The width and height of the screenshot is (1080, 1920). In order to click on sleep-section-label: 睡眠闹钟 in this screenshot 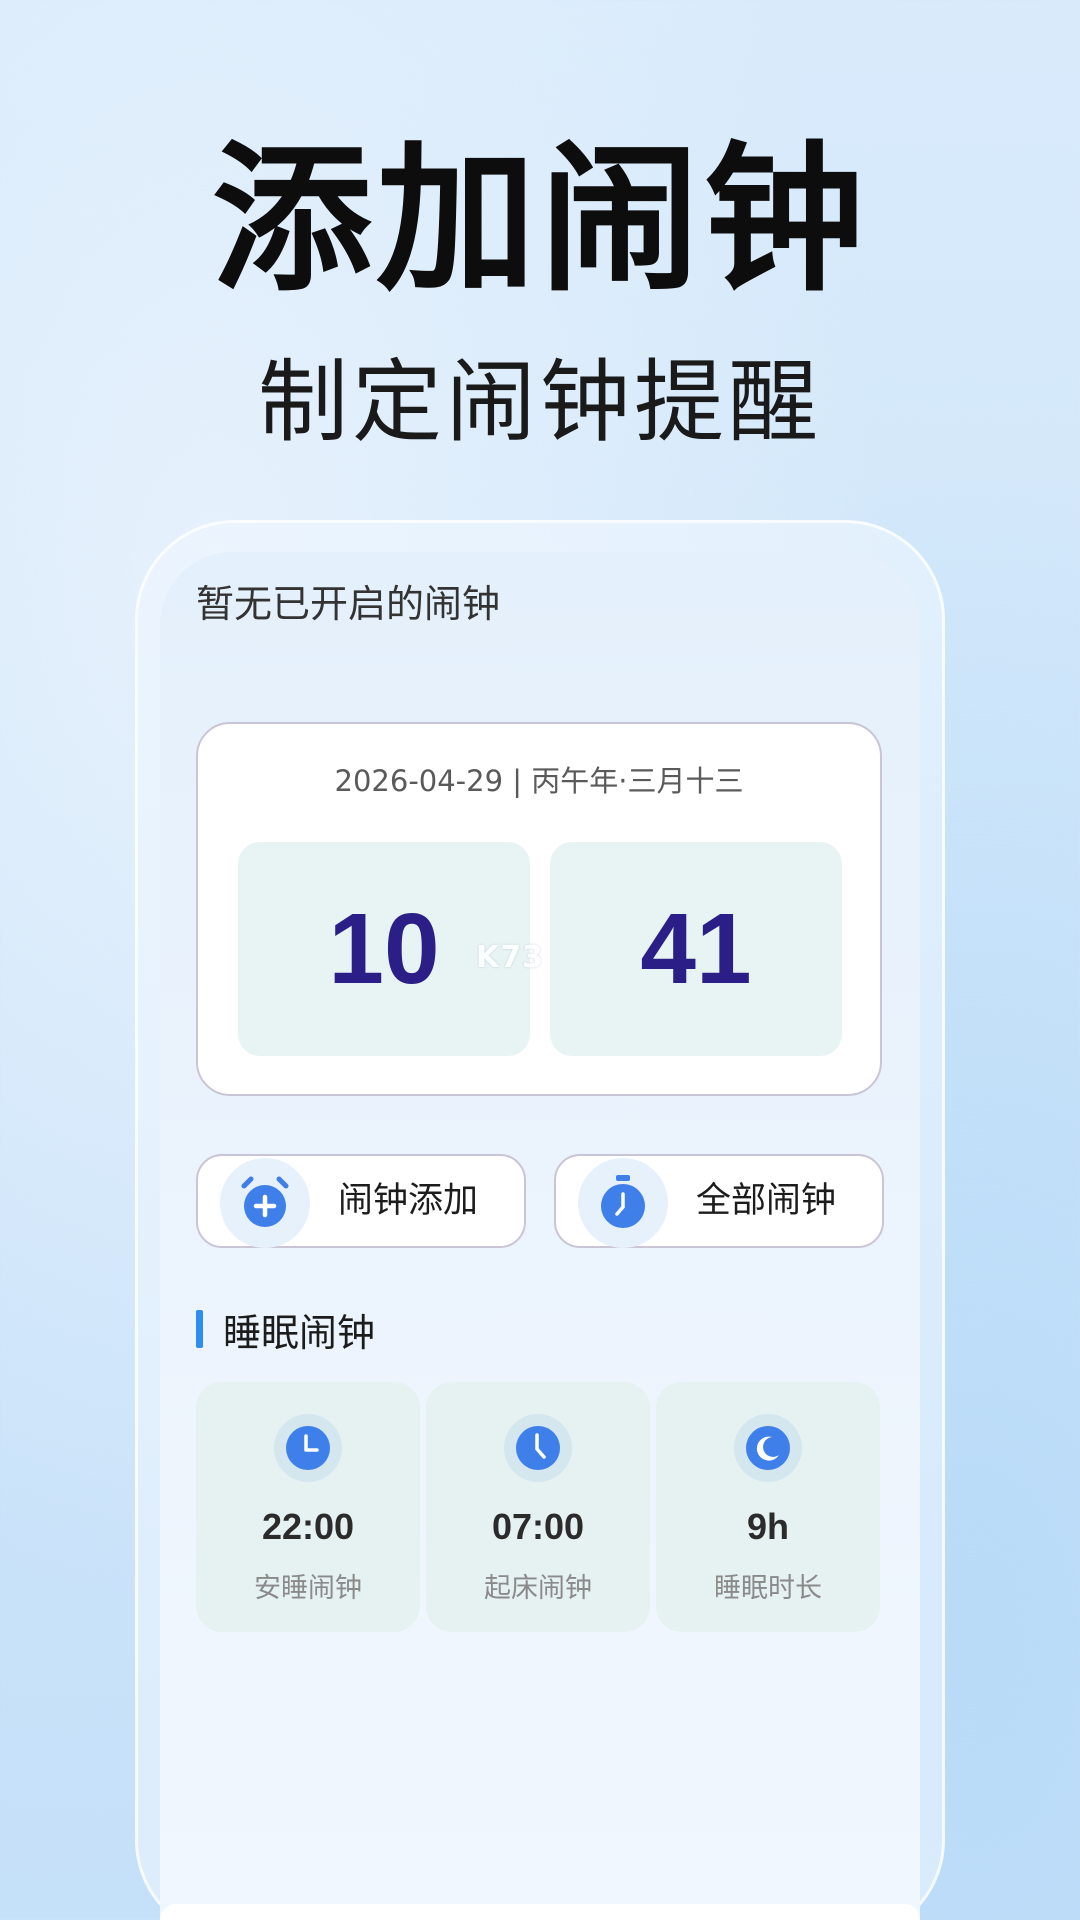, I will do `click(299, 1332)`.